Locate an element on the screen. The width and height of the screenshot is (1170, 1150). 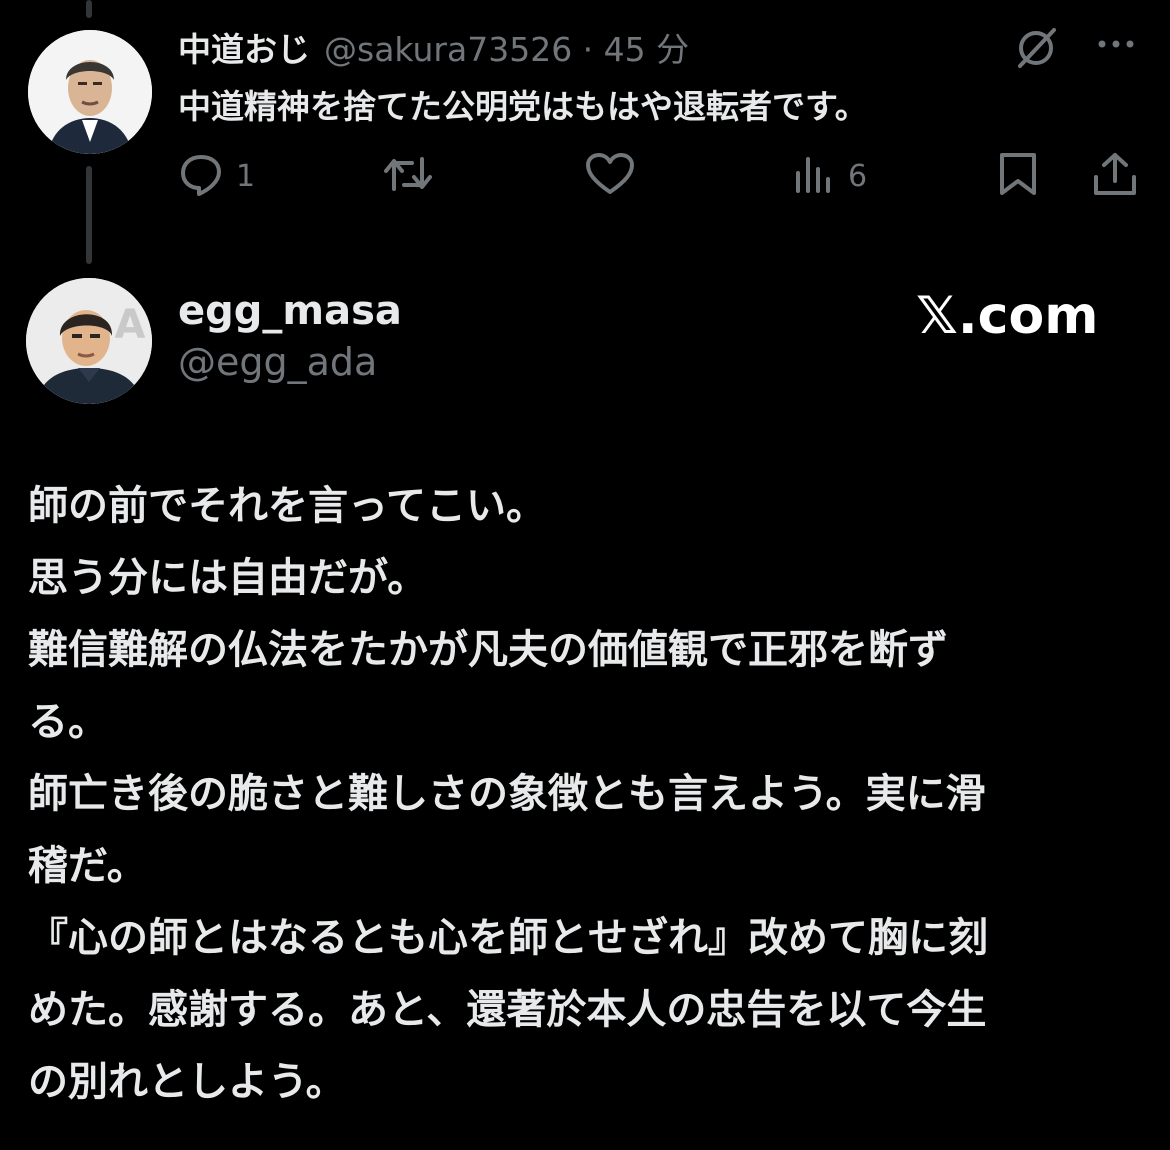
share-button is located at coordinates (1115, 176).